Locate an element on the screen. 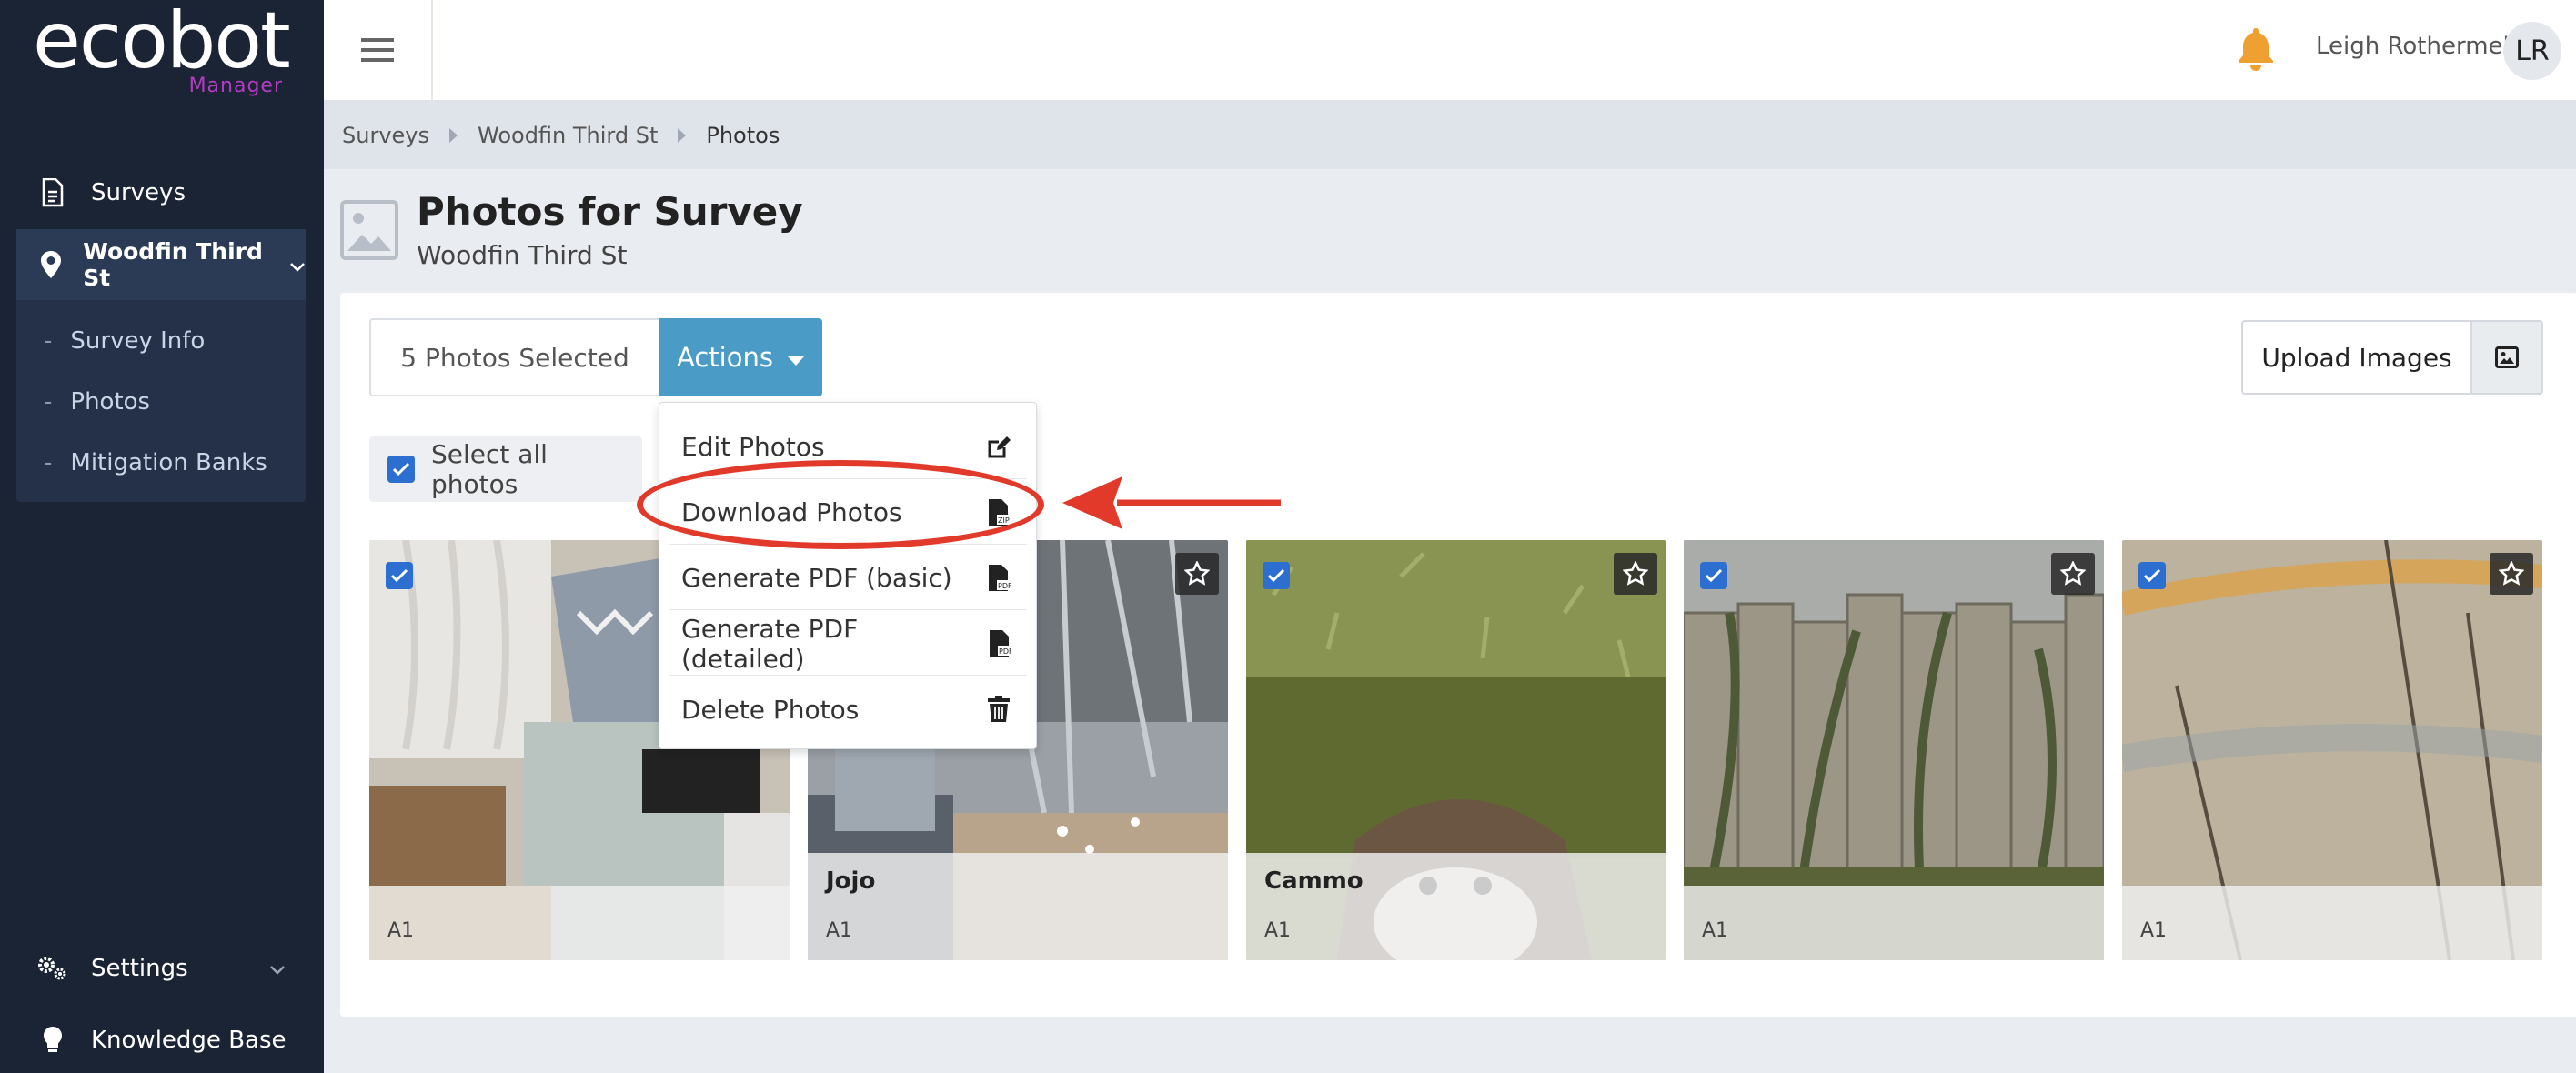 The height and width of the screenshot is (1073, 2576). lightbulb-icon is located at coordinates (52, 1040).